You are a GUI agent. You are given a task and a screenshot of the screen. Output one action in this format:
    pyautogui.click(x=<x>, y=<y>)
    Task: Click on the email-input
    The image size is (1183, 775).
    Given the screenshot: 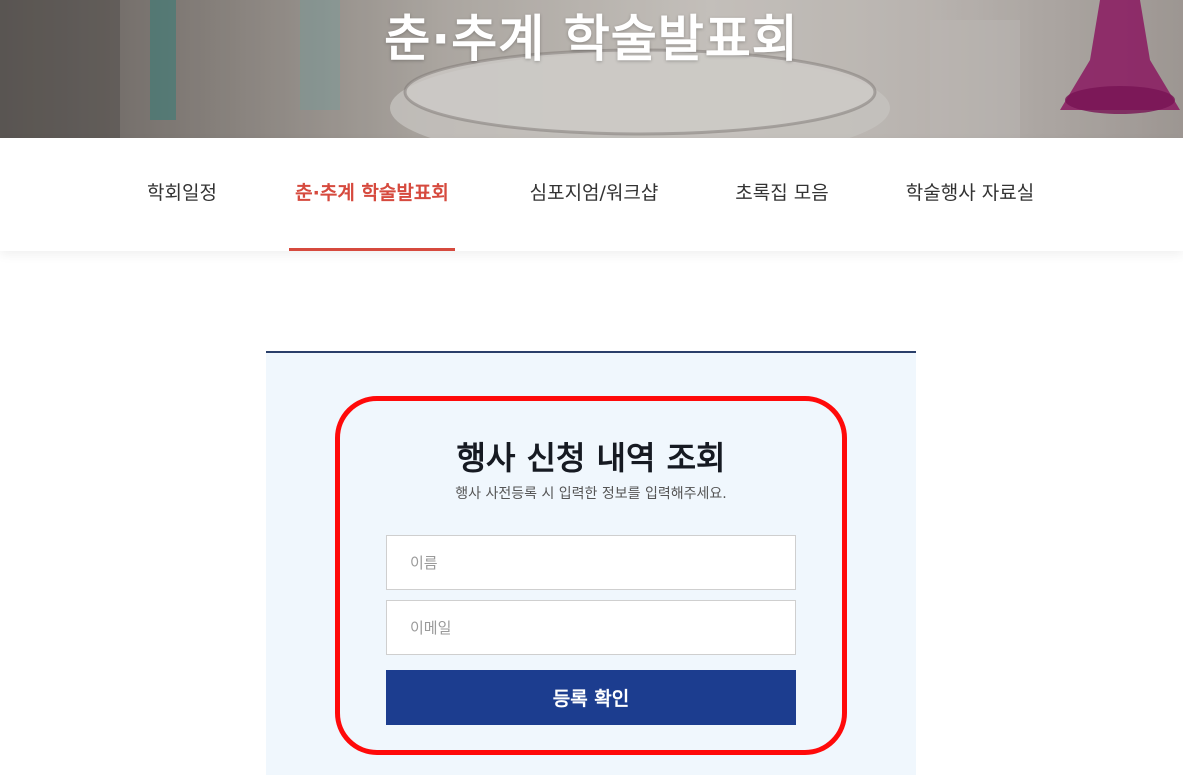 What is the action you would take?
    pyautogui.click(x=591, y=627)
    